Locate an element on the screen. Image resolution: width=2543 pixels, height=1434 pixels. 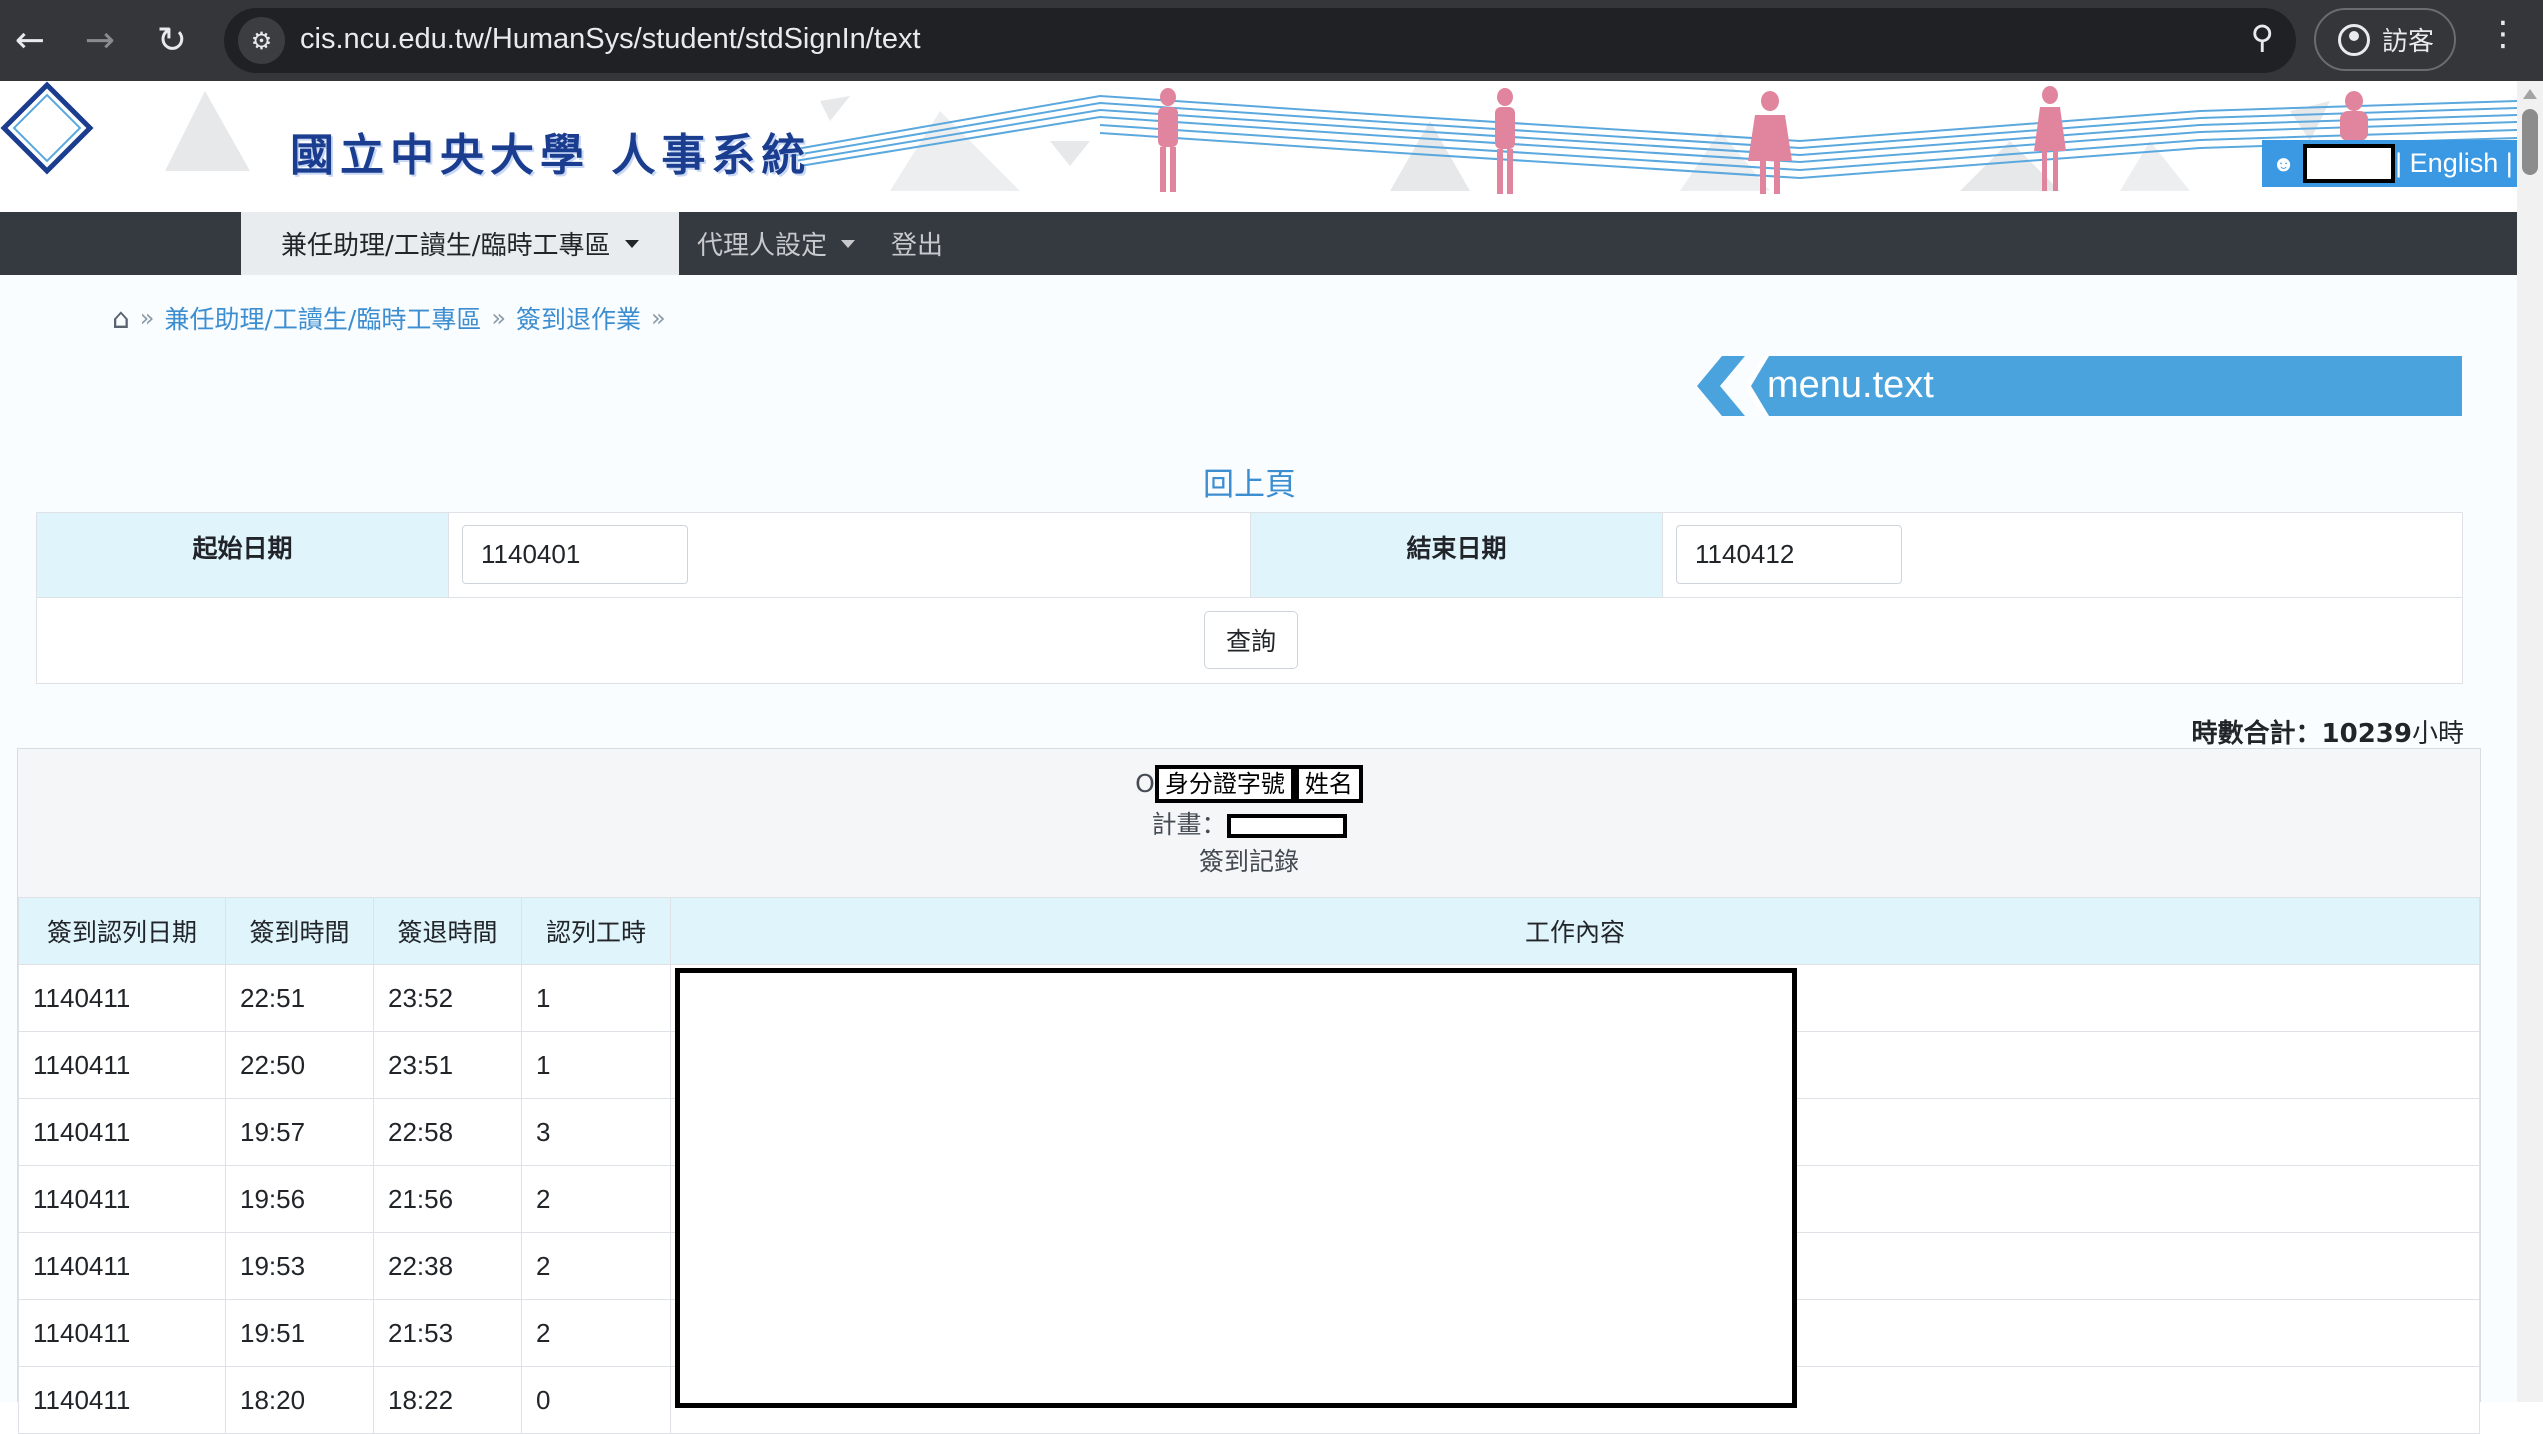
redacted-work-content is located at coordinates (1236, 1188).